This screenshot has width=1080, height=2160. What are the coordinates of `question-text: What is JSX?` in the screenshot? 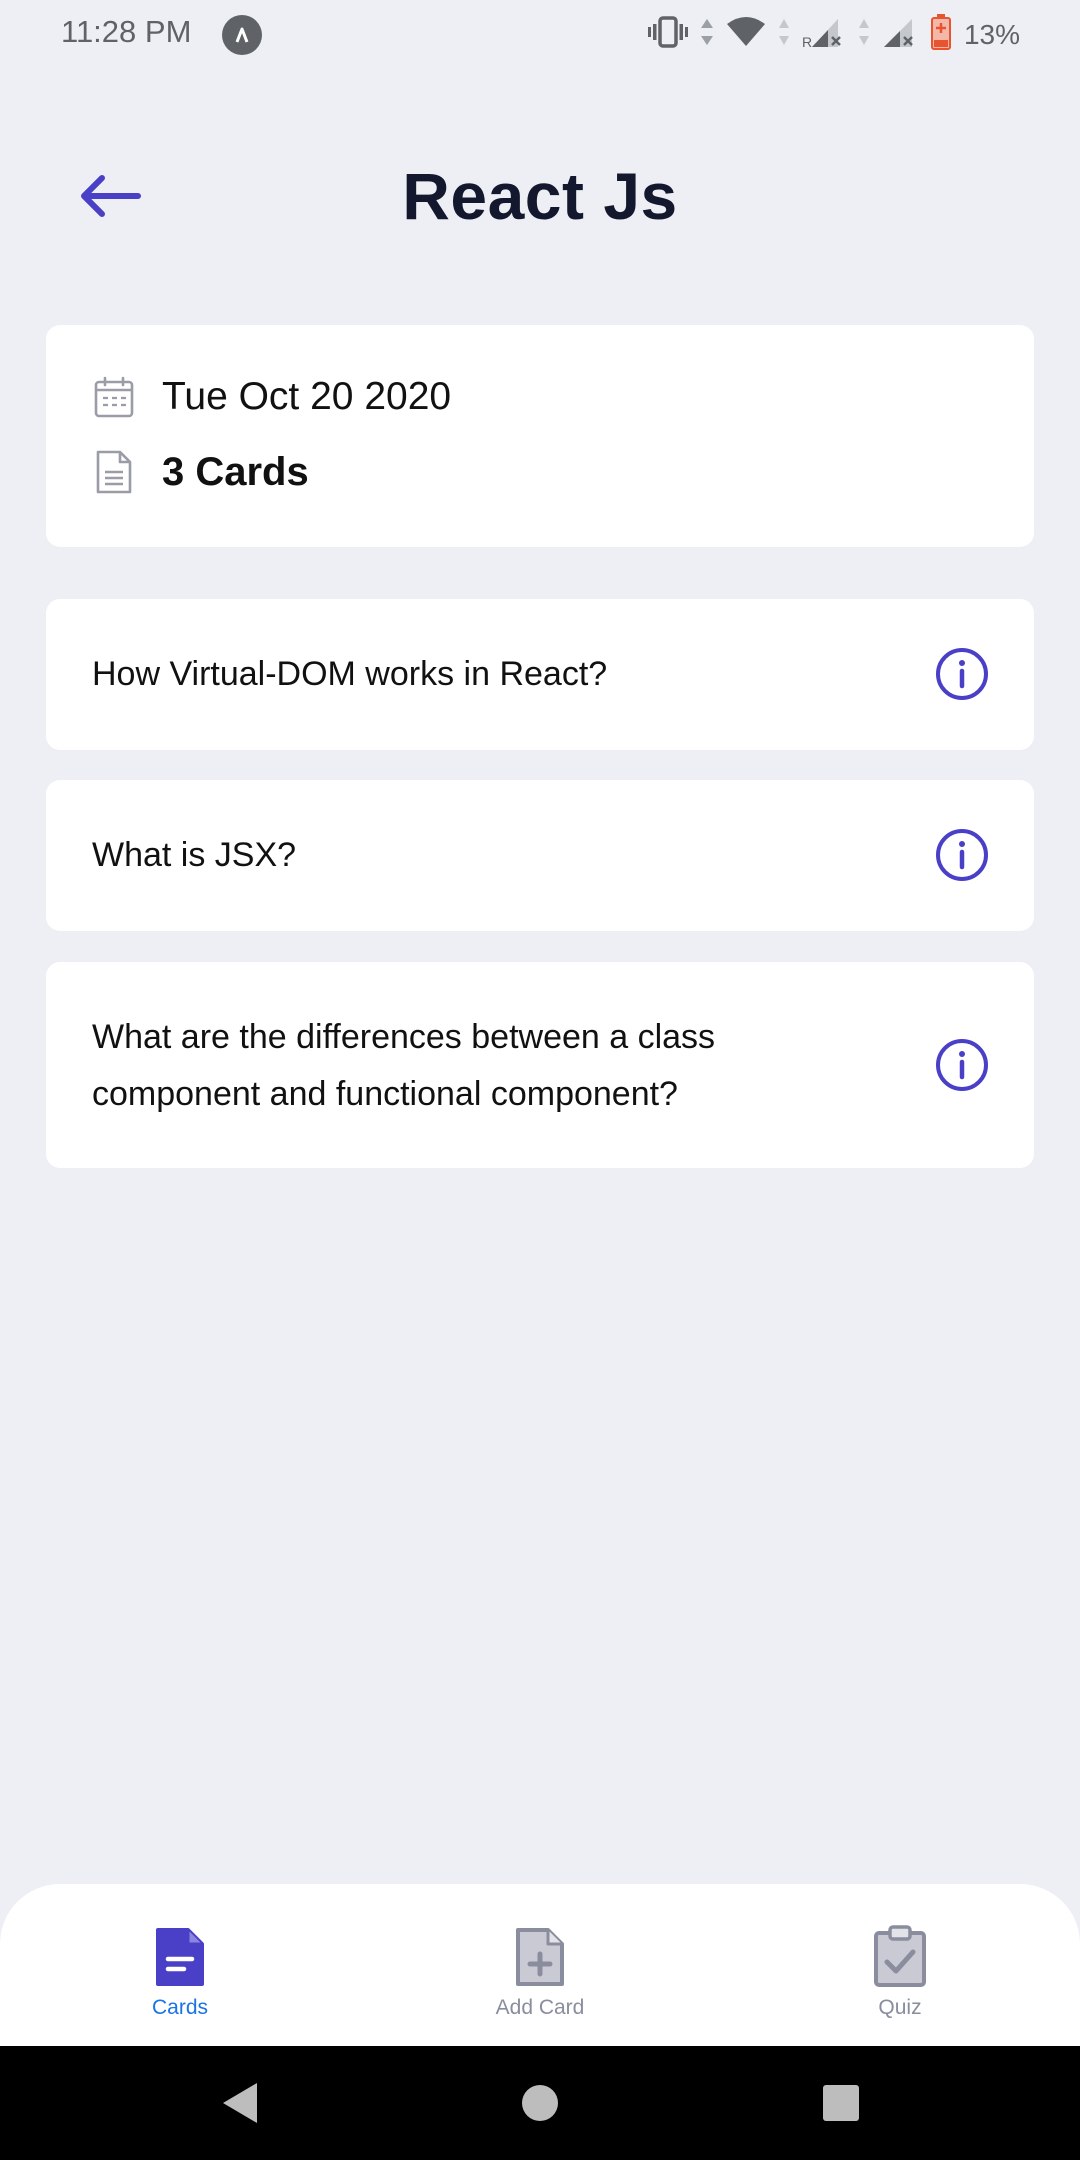 It's located at (194, 855).